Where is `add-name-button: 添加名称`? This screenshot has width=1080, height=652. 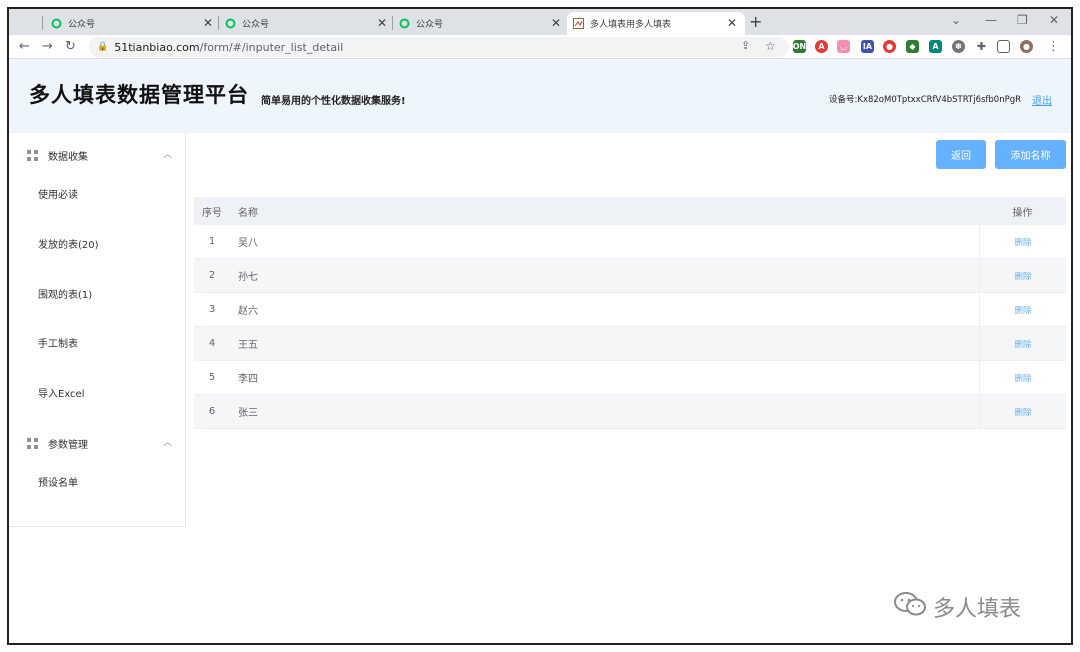 add-name-button: 添加名称 is located at coordinates (1030, 154).